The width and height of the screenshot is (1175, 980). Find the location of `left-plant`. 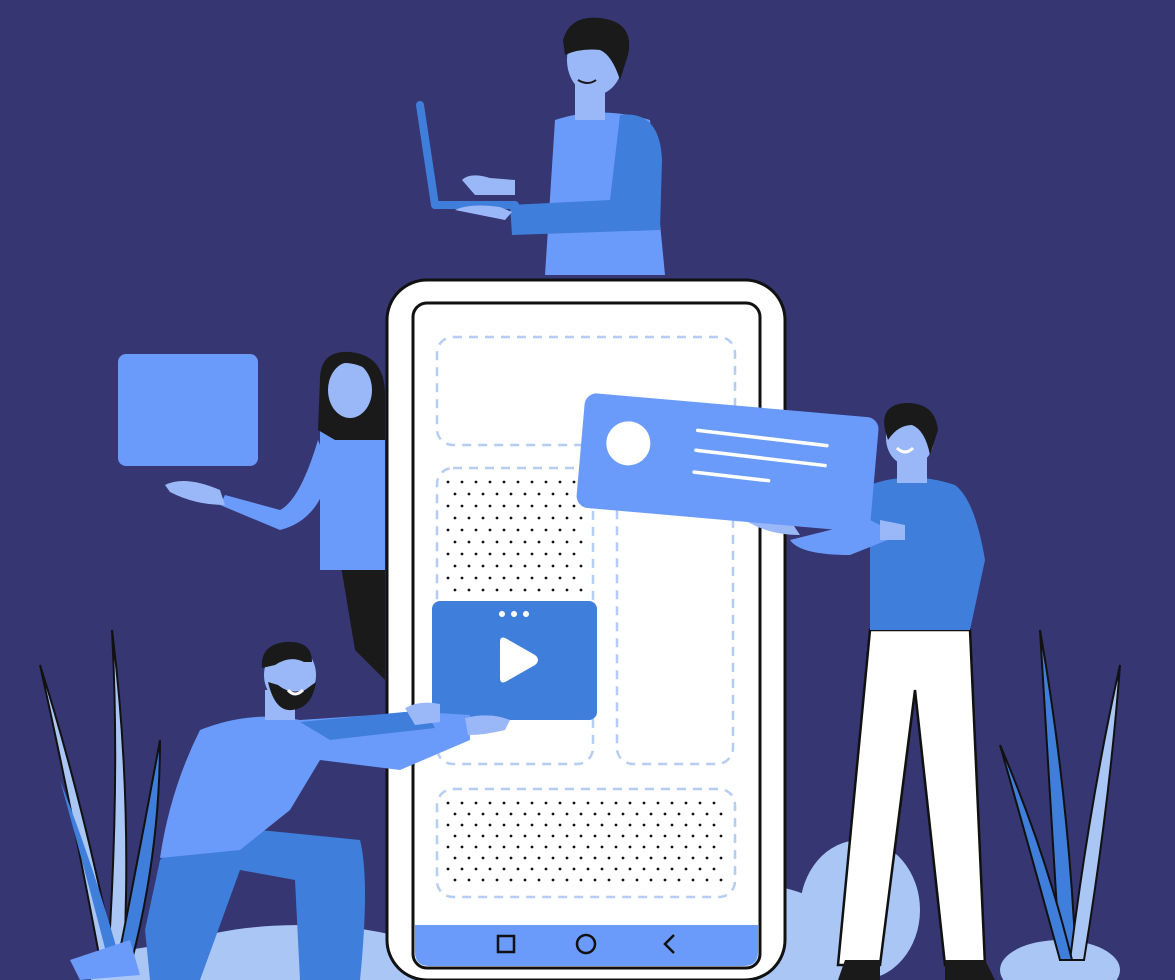

left-plant is located at coordinates (100, 795).